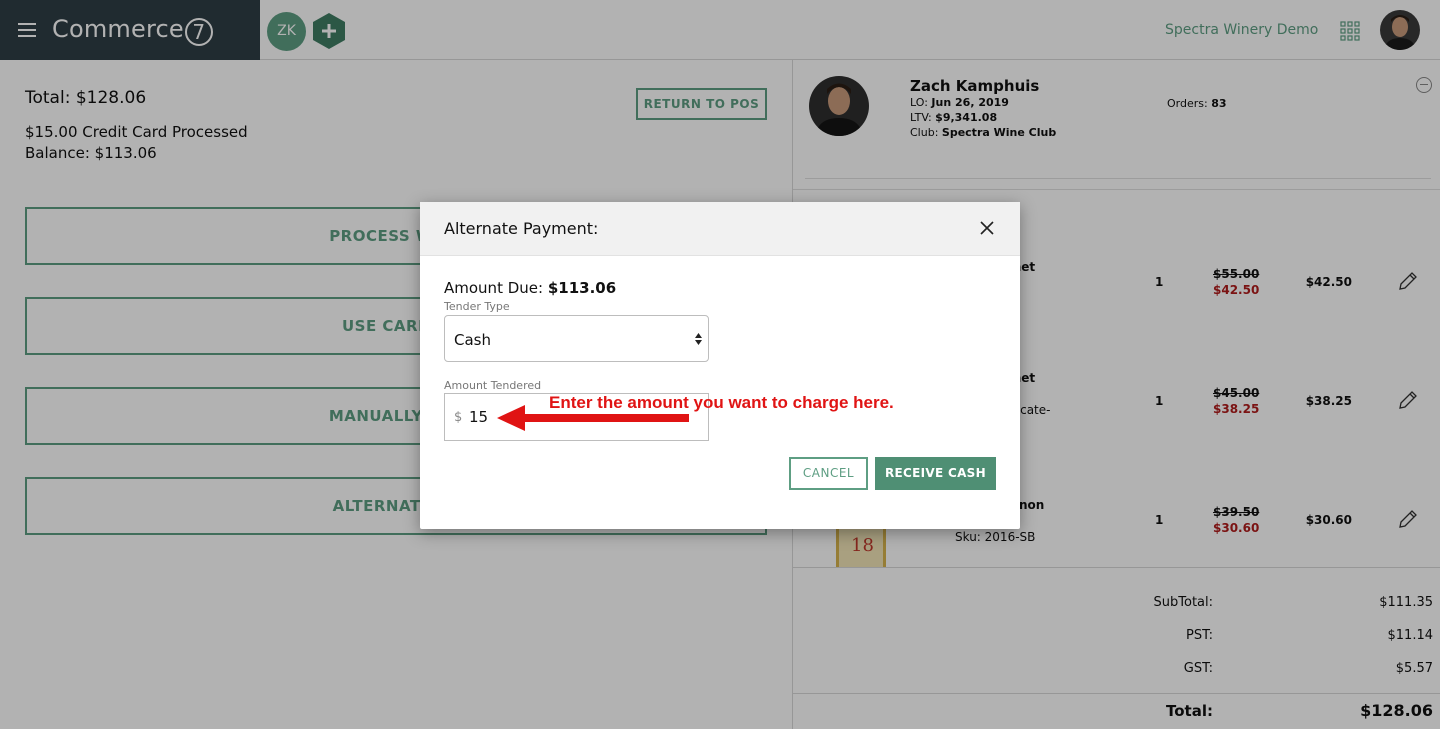  Describe the element at coordinates (494, 288) in the screenshot. I see `amount-due-label: Amount Due:` at that location.